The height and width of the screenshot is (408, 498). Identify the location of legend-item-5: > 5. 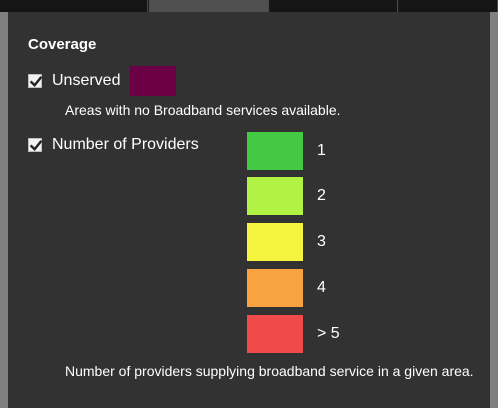
(293, 334).